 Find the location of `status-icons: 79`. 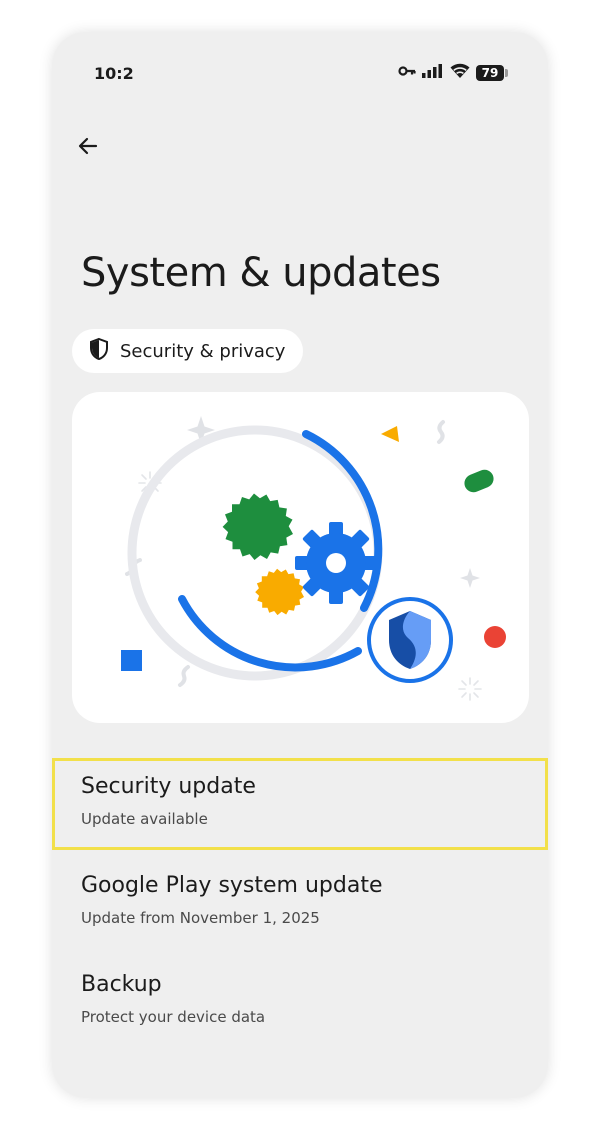

status-icons: 79 is located at coordinates (453, 73).